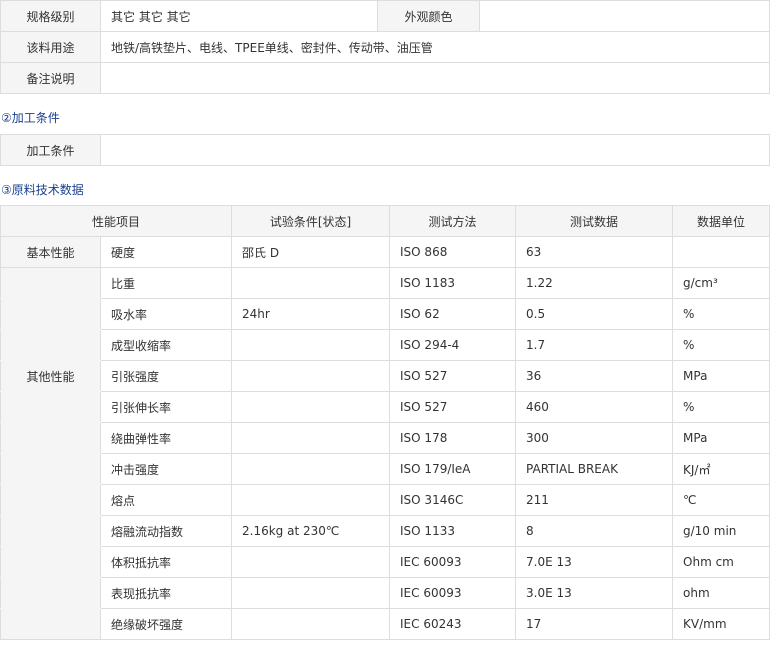 The image size is (770, 658). I want to click on item-cell: 冲击强度, so click(166, 469).